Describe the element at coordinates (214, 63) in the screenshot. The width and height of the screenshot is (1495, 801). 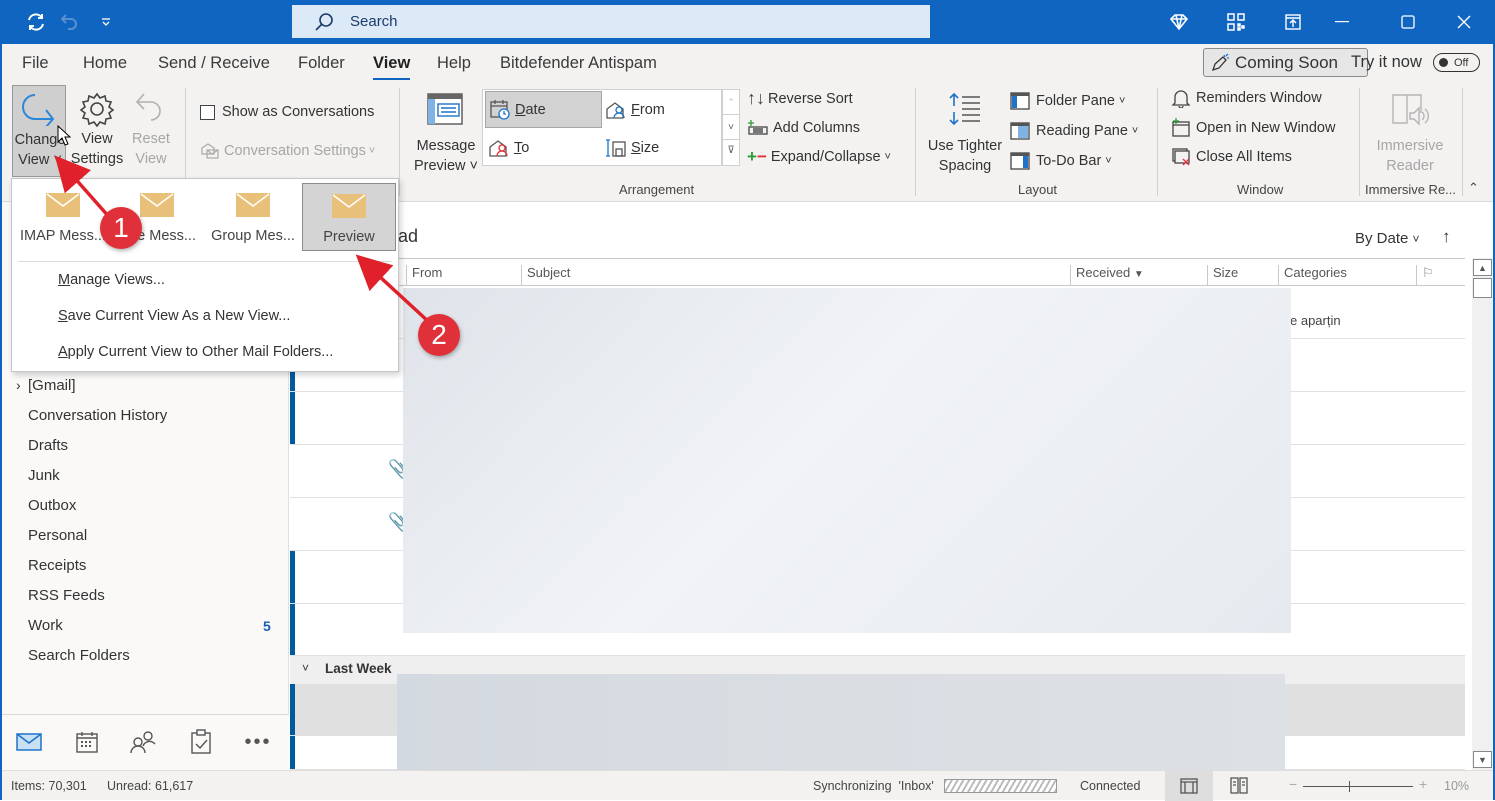
I see `tab-send-receive: Send / Receive` at that location.